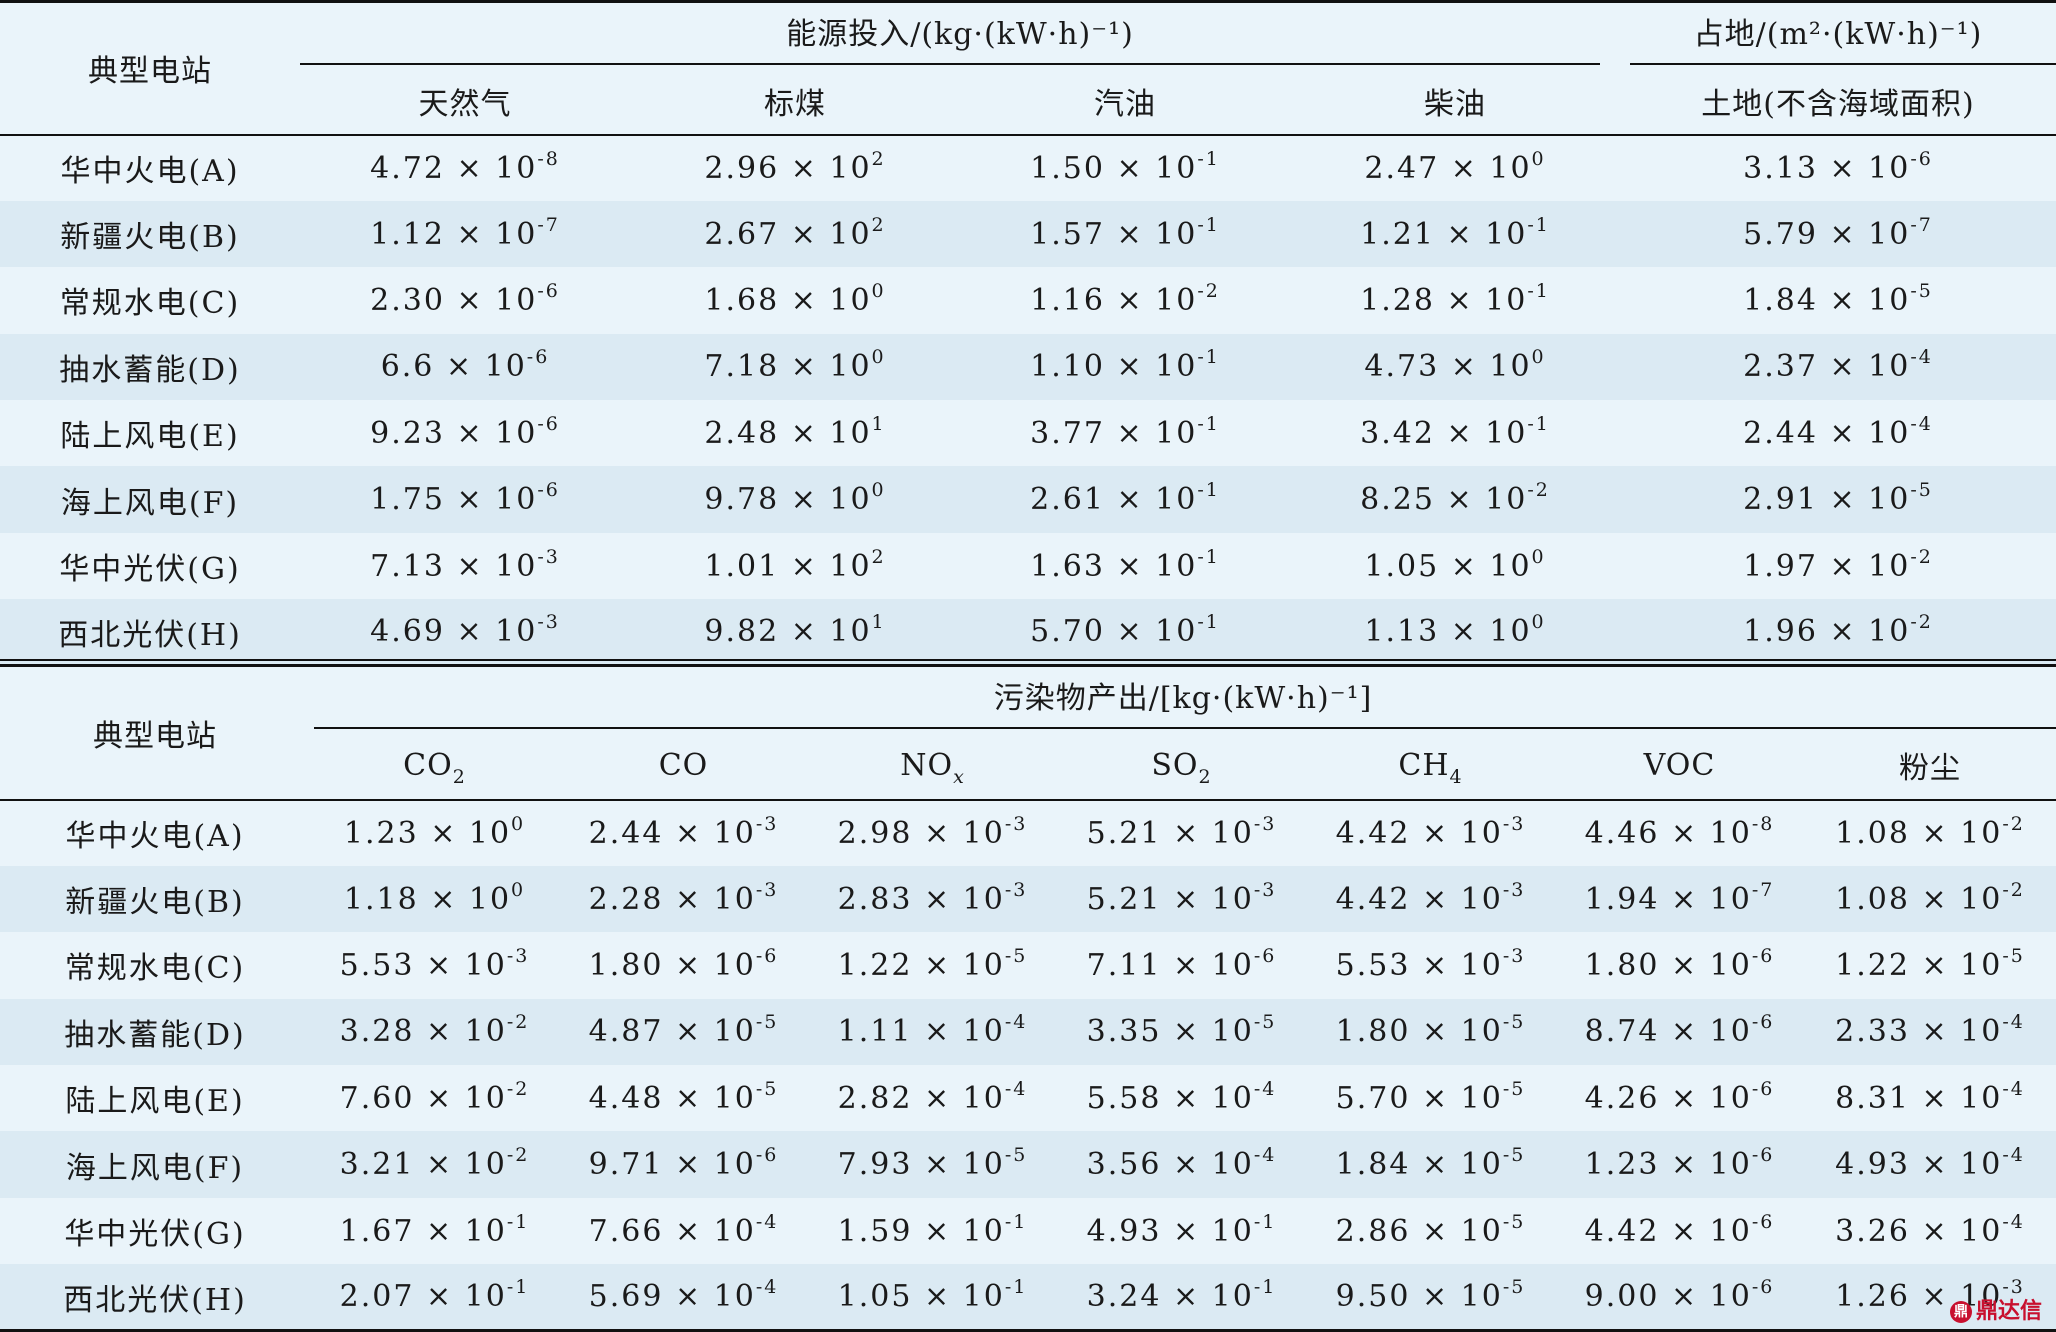 This screenshot has height=1332, width=2056. I want to click on value-cell: 2.30 × 10-6, so click(465, 300).